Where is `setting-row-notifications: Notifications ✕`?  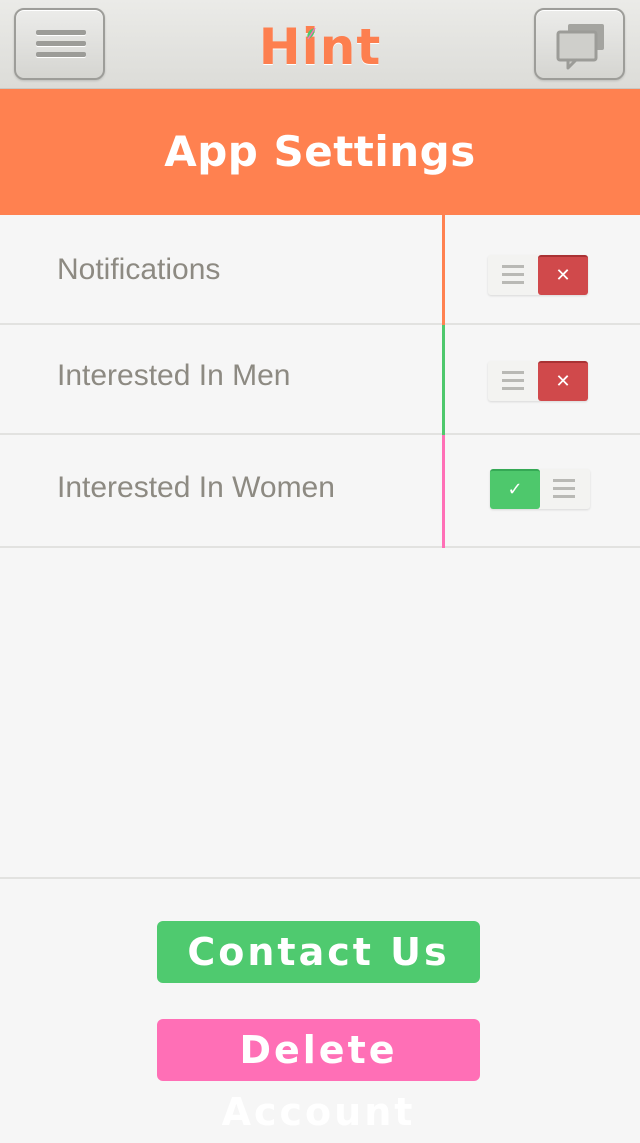 setting-row-notifications: Notifications ✕ is located at coordinates (320, 270).